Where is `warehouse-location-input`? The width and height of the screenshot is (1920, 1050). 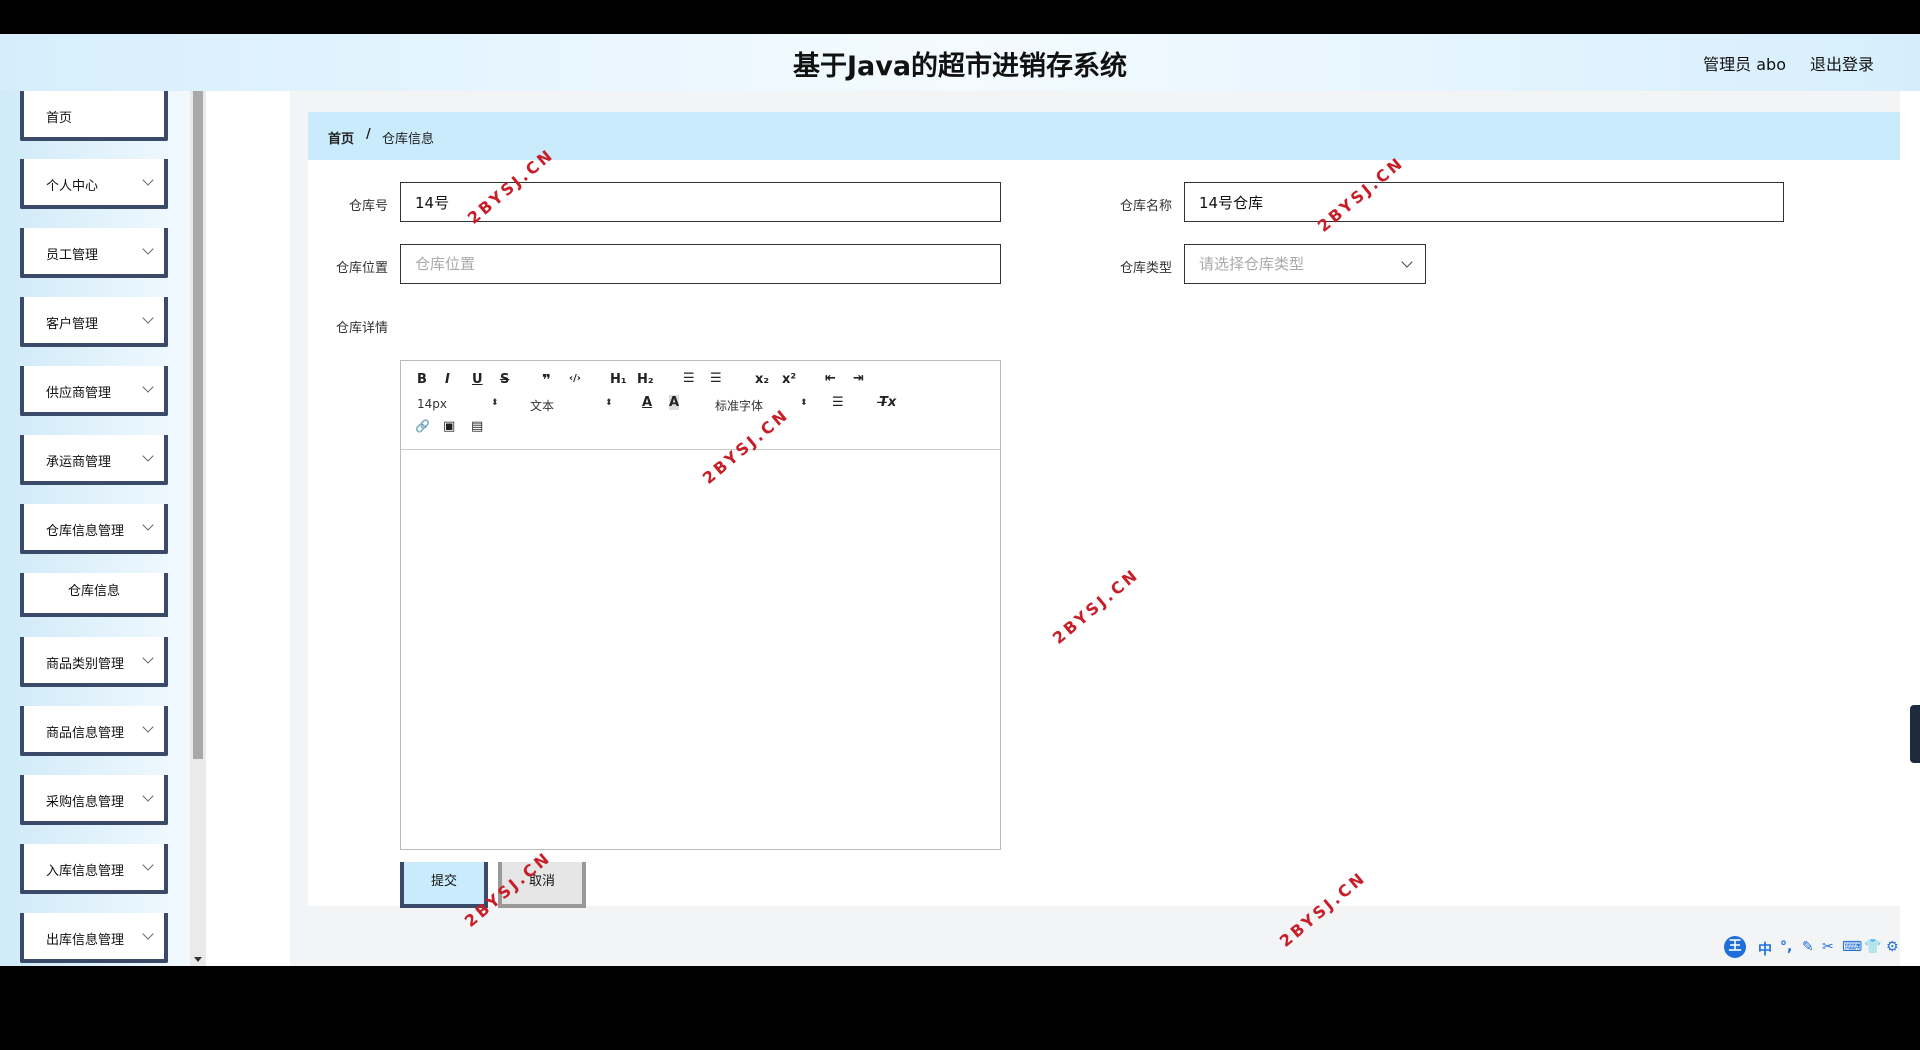 warehouse-location-input is located at coordinates (700, 264).